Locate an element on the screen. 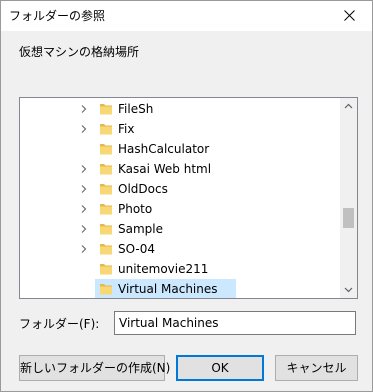  tree-item: HashCalculator is located at coordinates (180, 149).